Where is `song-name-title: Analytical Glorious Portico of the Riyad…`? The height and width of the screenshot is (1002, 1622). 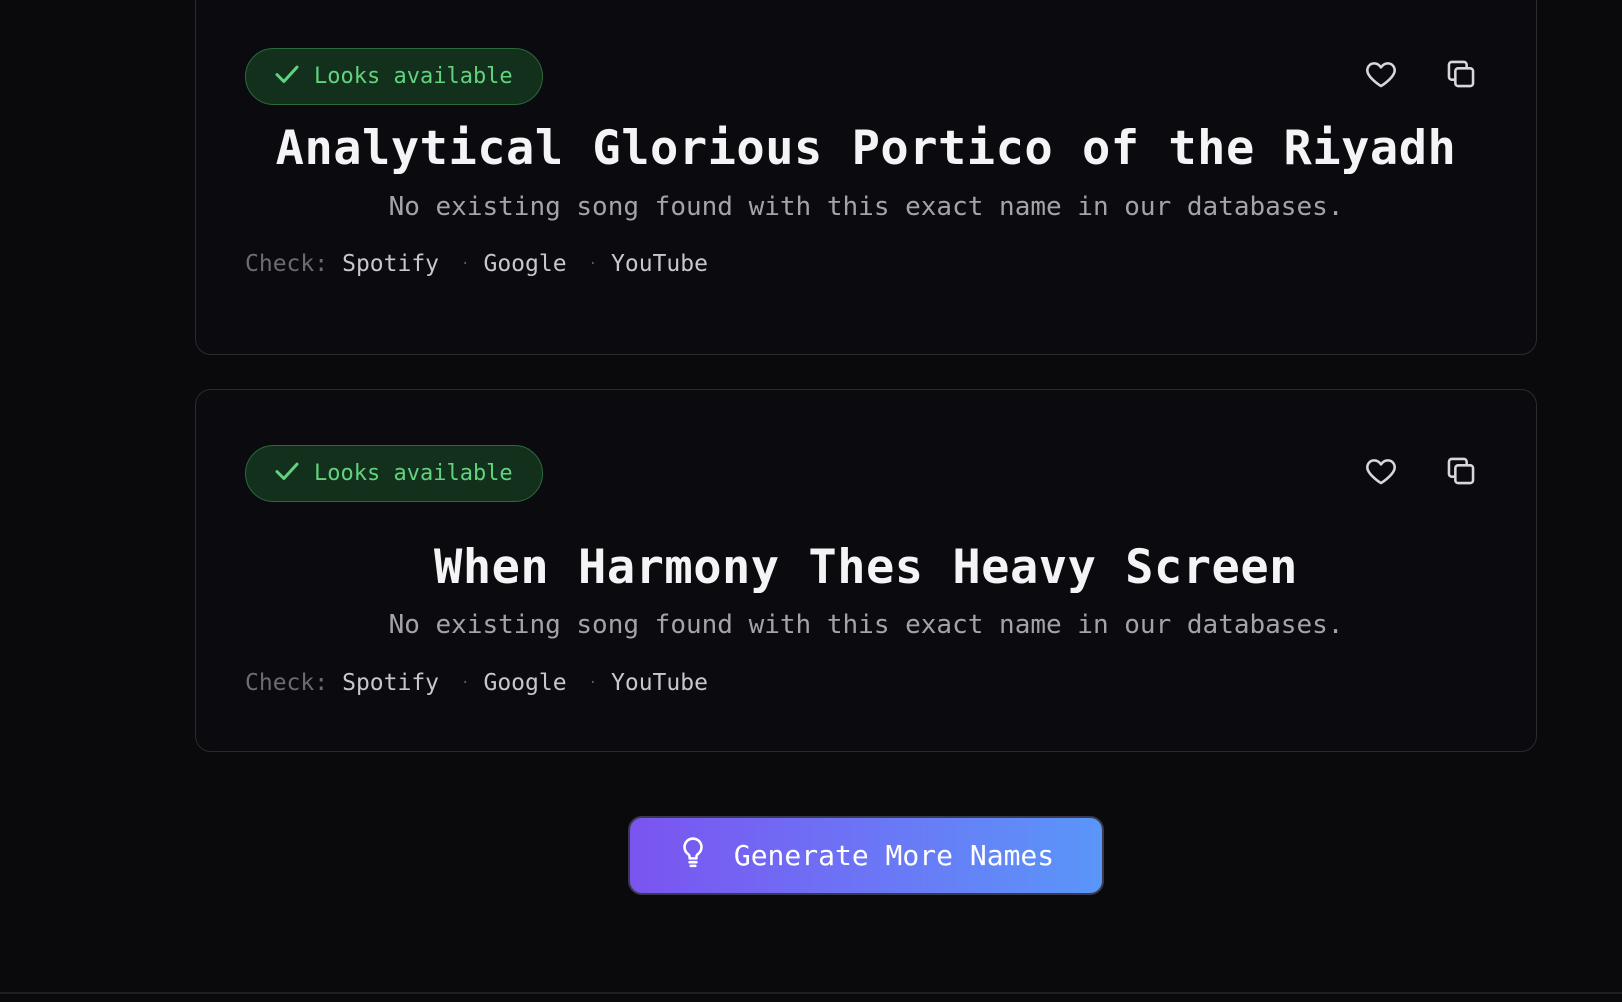 song-name-title: Analytical Glorious Portico of the Riyad… is located at coordinates (866, 148).